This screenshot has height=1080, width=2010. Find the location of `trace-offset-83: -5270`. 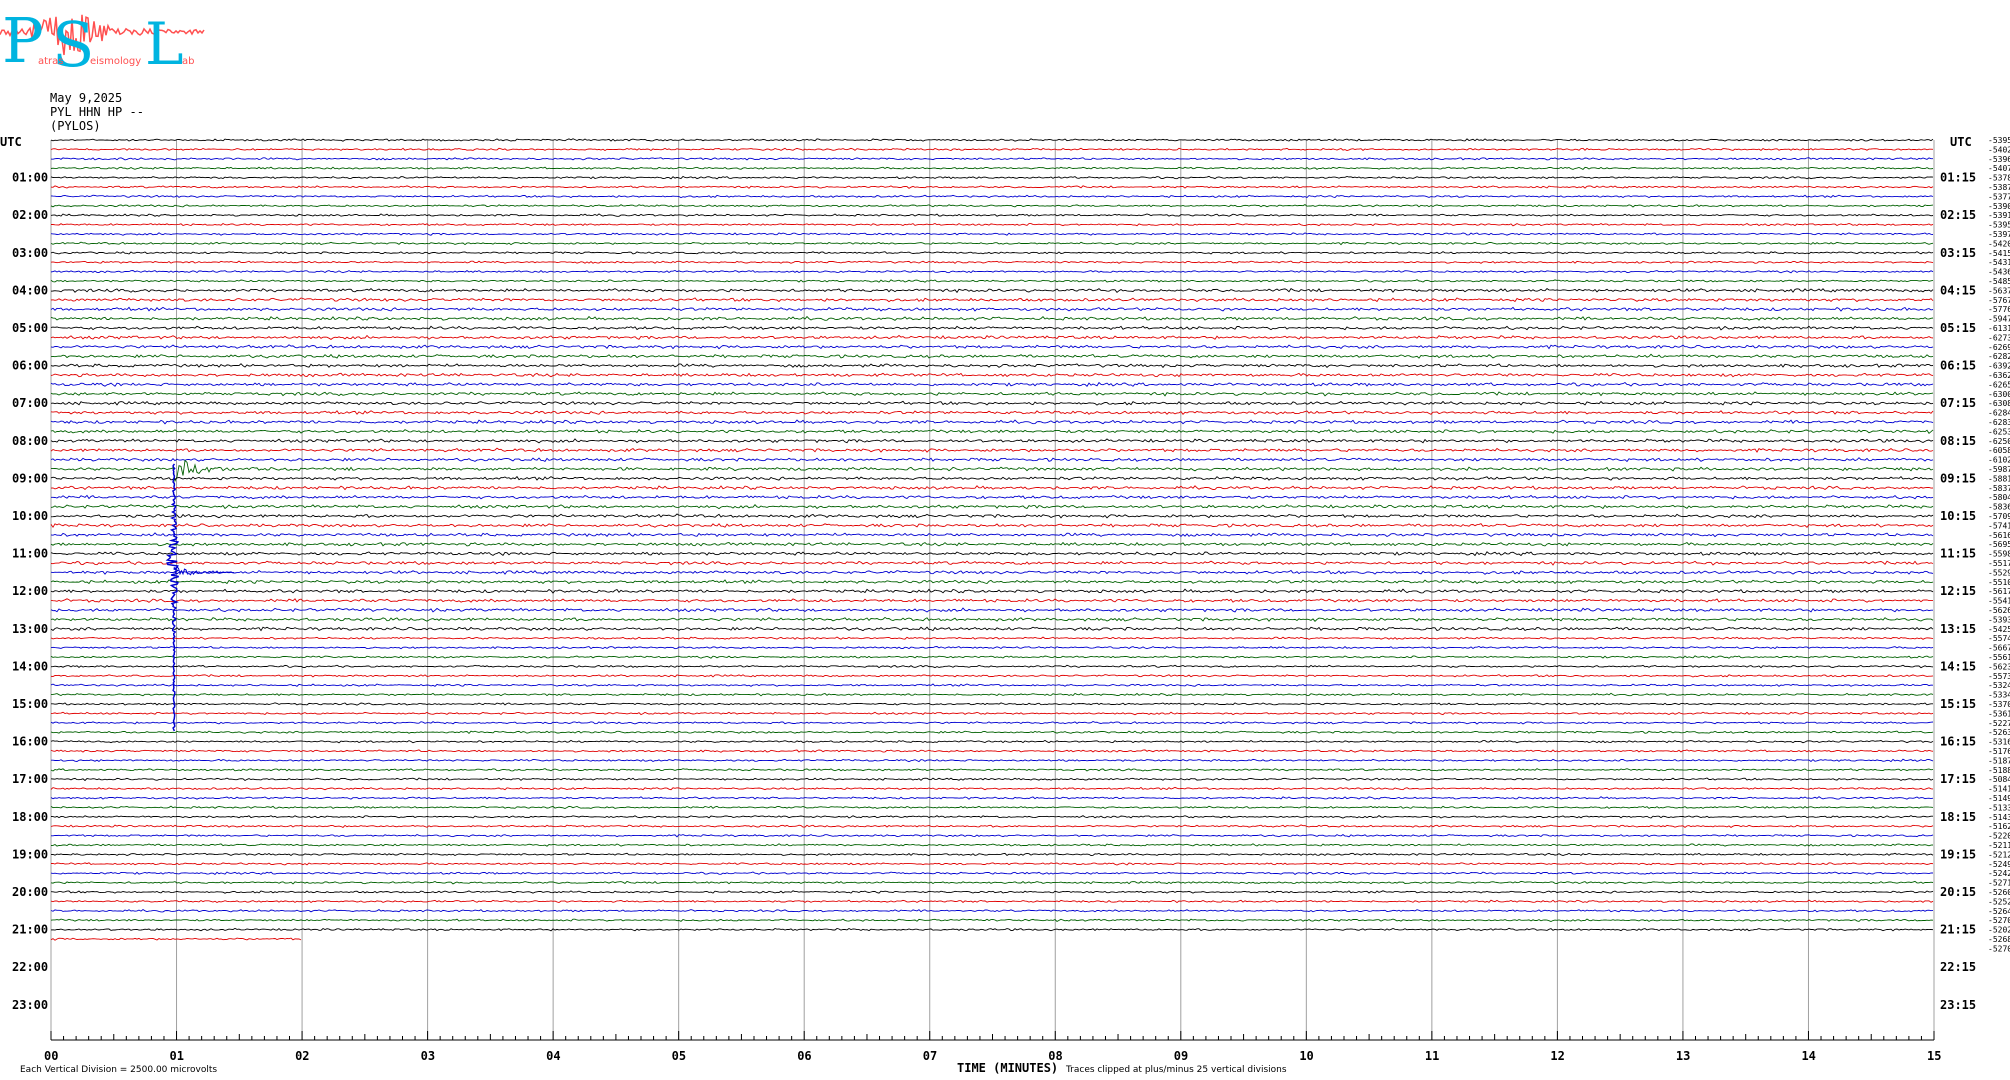

trace-offset-83: -5270 is located at coordinates (1999, 920).